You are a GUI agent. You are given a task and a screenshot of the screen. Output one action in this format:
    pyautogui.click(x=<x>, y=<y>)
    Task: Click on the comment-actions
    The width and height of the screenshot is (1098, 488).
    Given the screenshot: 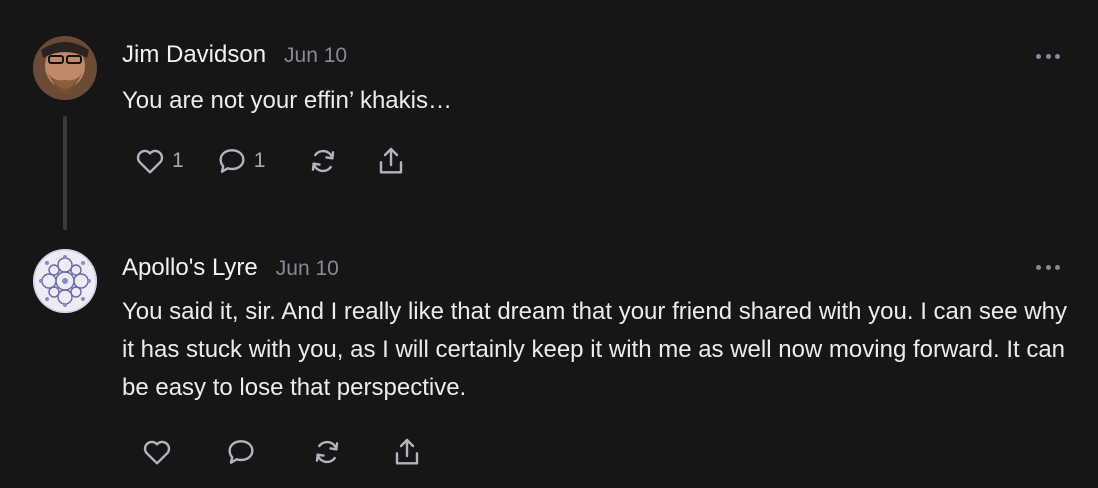 What is the action you would take?
    pyautogui.click(x=282, y=452)
    